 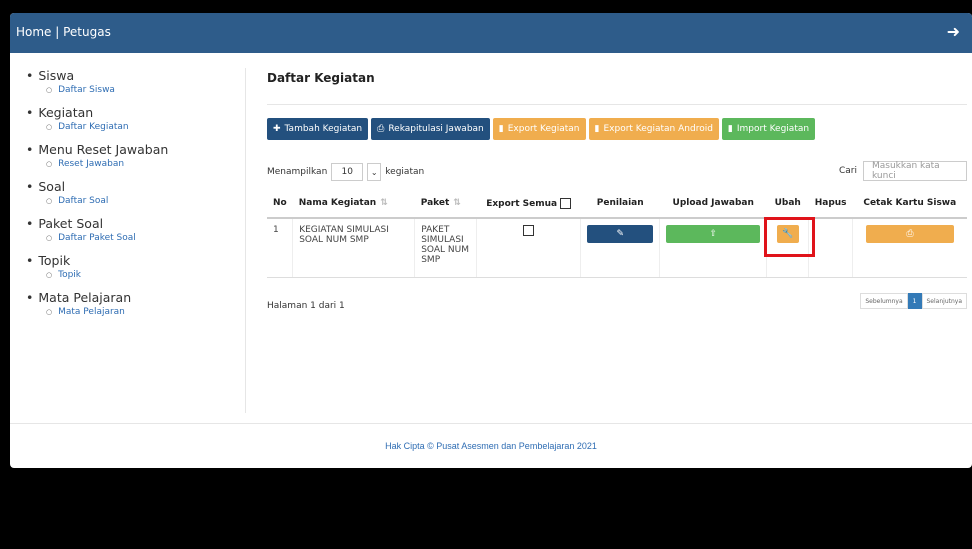 What do you see at coordinates (337, 203) in the screenshot?
I see `col-nama-label: Nama Kegiatan` at bounding box center [337, 203].